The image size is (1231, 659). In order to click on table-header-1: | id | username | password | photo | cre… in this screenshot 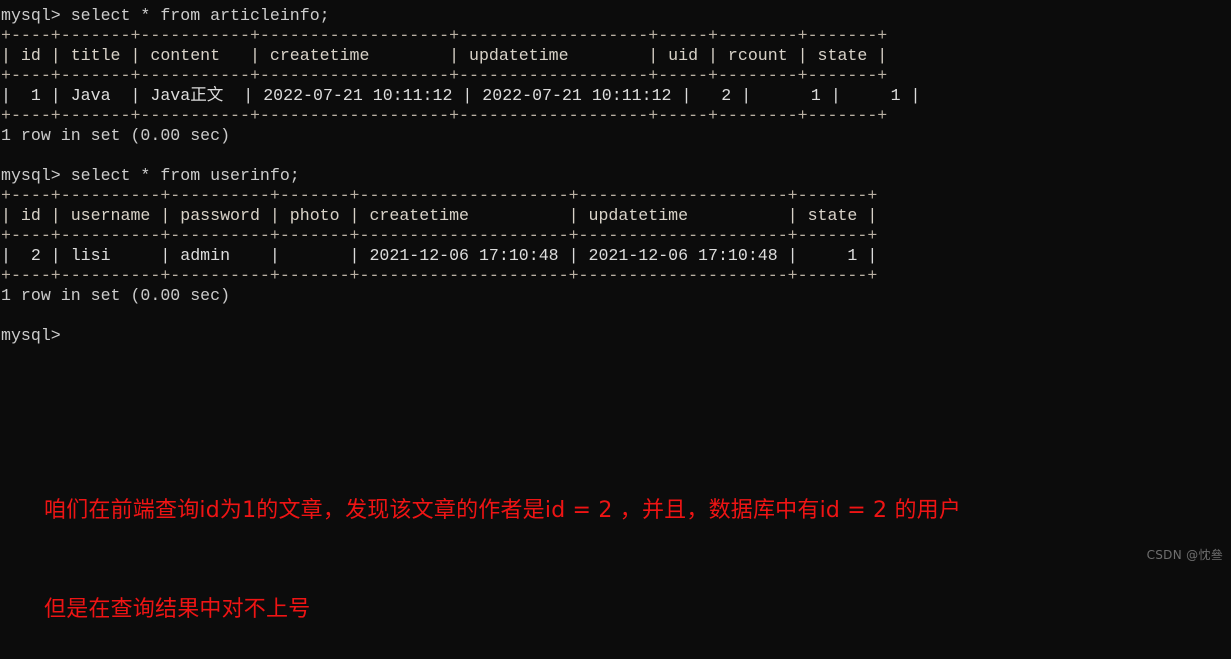, I will do `click(439, 215)`.